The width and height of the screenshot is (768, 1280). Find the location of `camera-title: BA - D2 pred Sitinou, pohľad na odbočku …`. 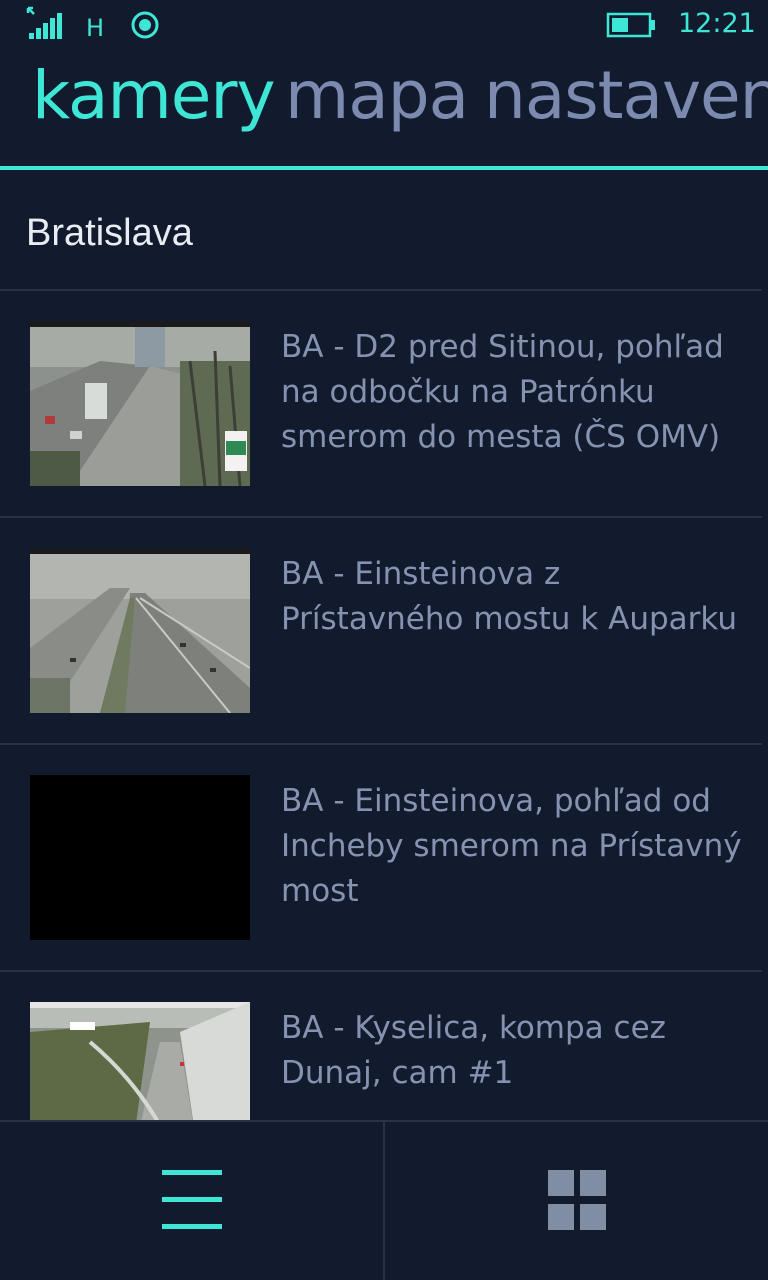

camera-title: BA - D2 pred Sitinou, pohľad na odbočku … is located at coordinates (502, 392).